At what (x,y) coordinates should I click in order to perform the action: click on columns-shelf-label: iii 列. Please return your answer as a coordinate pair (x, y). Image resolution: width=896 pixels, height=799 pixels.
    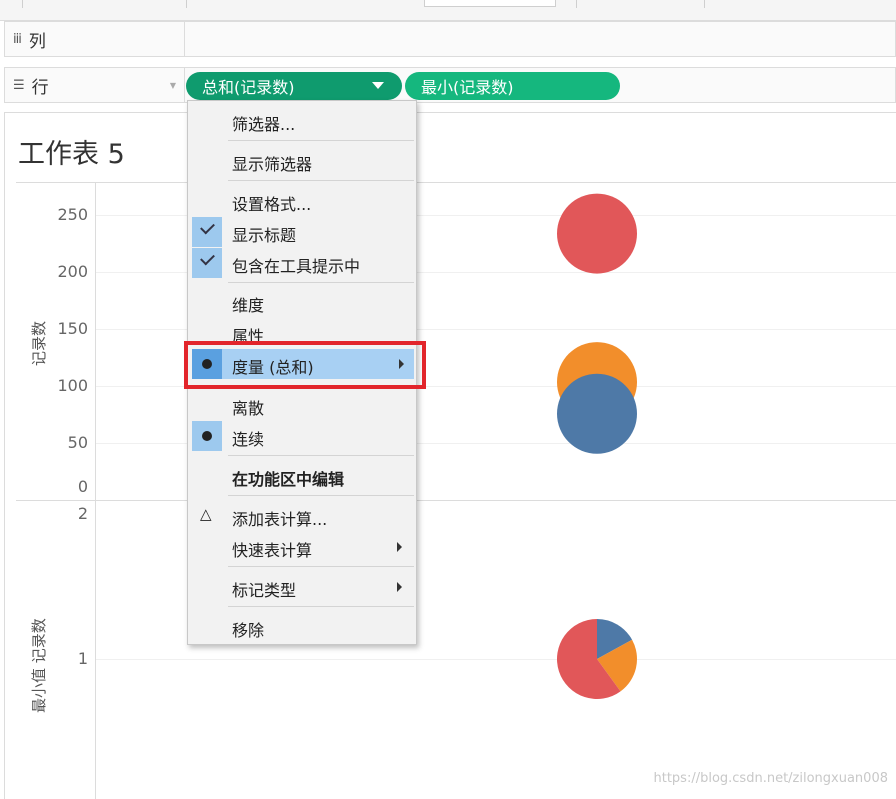
    Looking at the image, I should click on (95, 39).